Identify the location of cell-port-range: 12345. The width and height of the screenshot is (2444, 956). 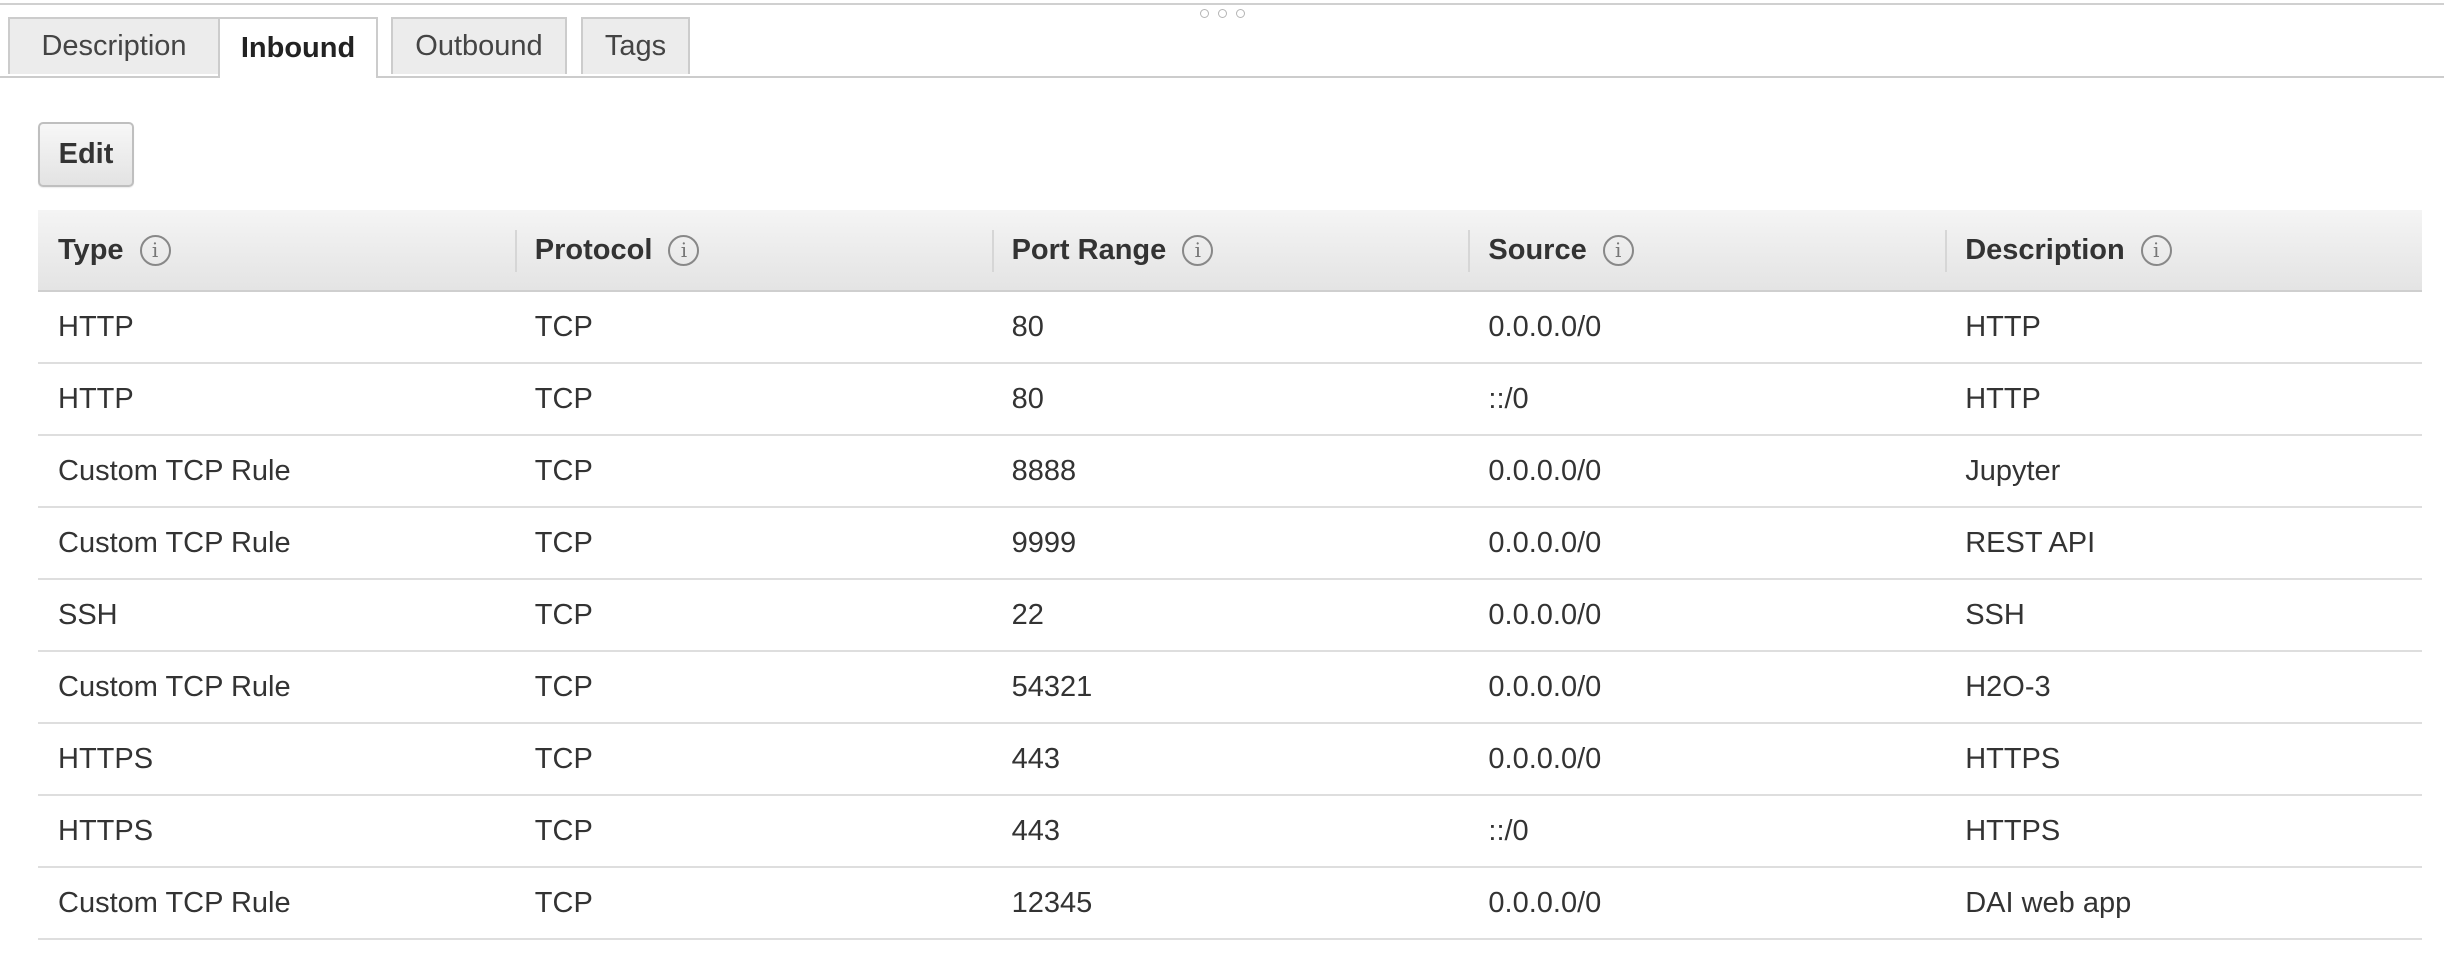
(1052, 902).